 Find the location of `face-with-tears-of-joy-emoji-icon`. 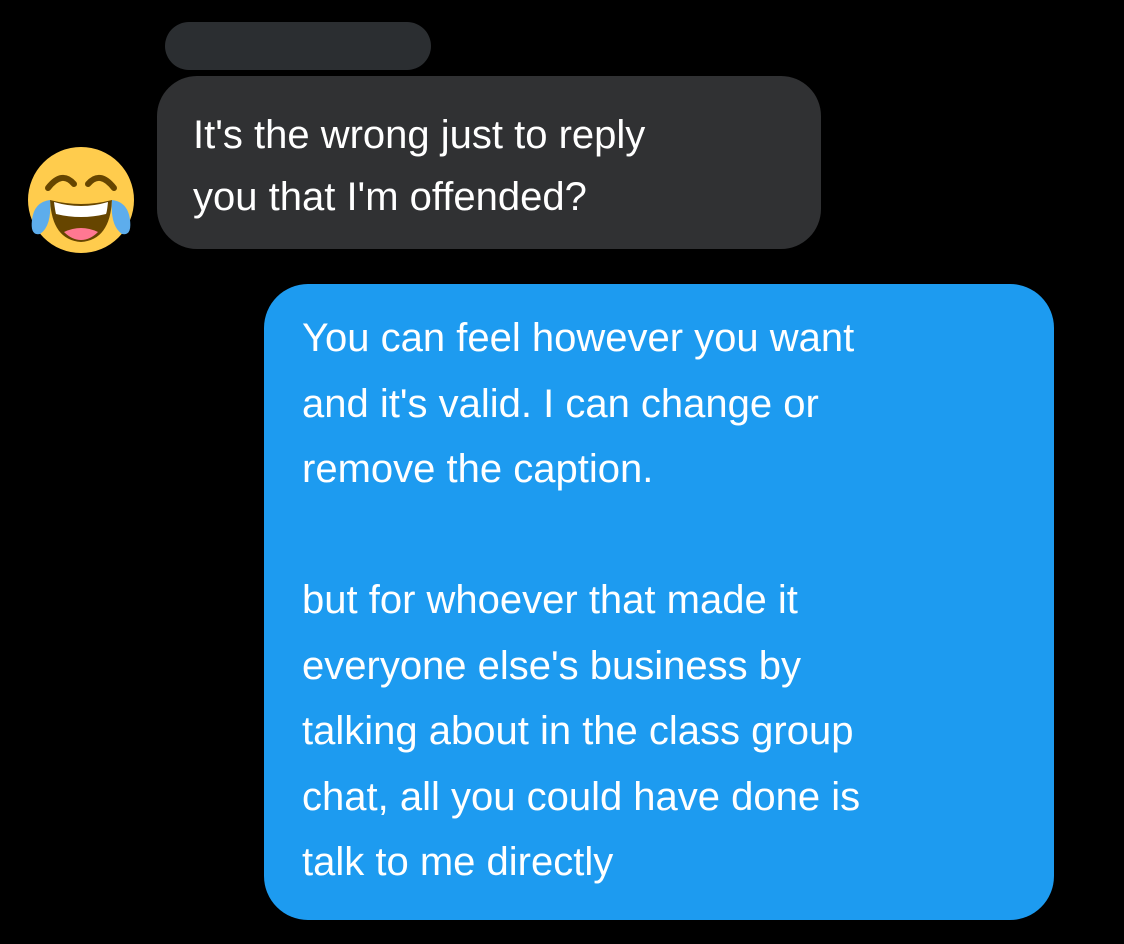

face-with-tears-of-joy-emoji-icon is located at coordinates (80, 200).